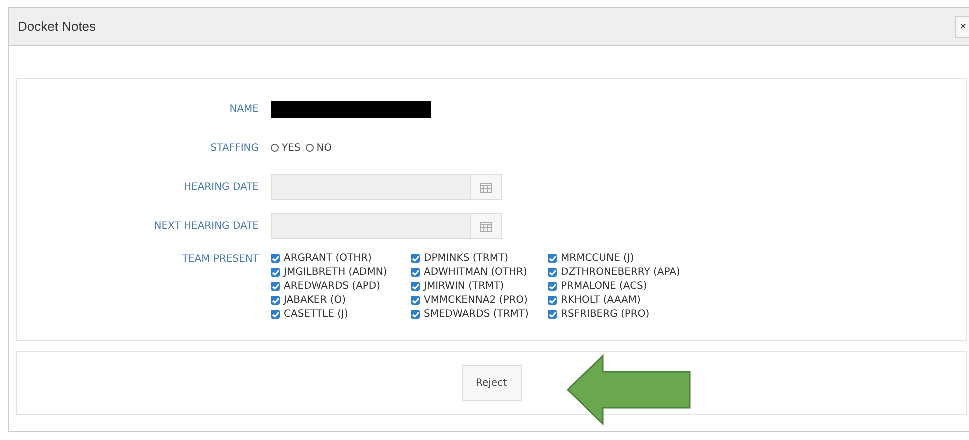  I want to click on reject-button: Reject, so click(492, 383).